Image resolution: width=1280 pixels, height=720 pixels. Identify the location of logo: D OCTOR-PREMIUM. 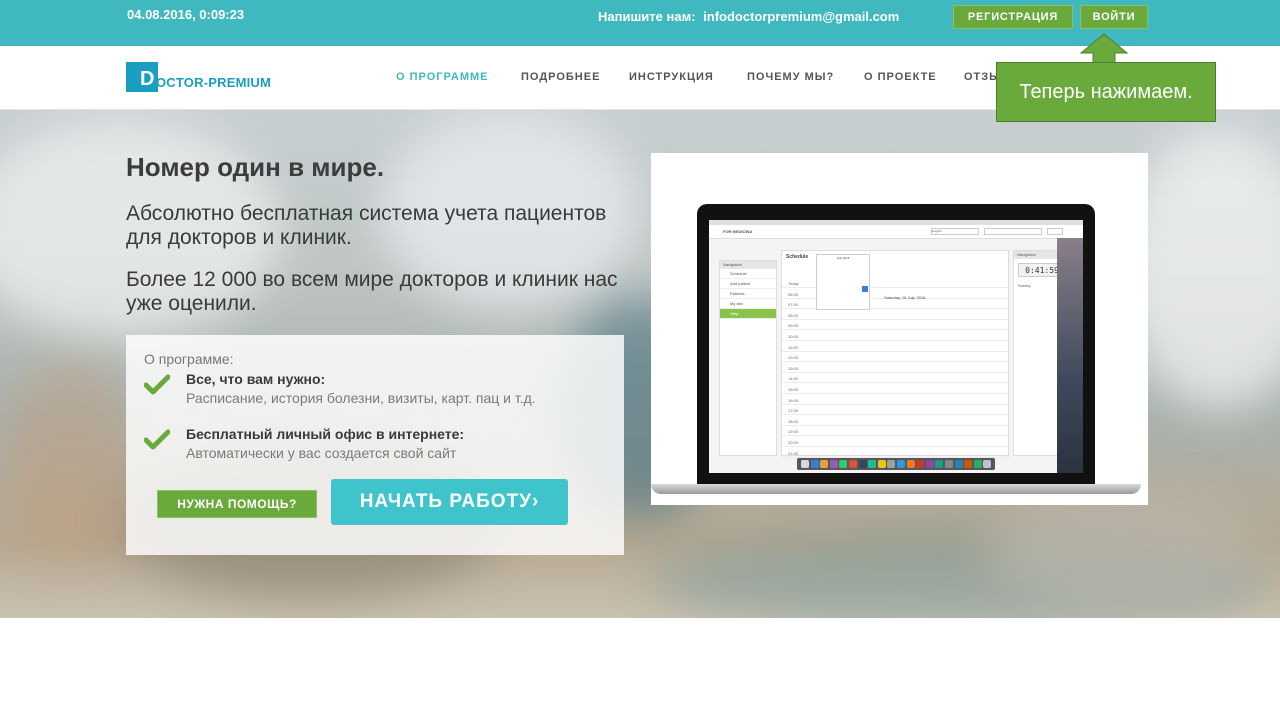
(198, 77).